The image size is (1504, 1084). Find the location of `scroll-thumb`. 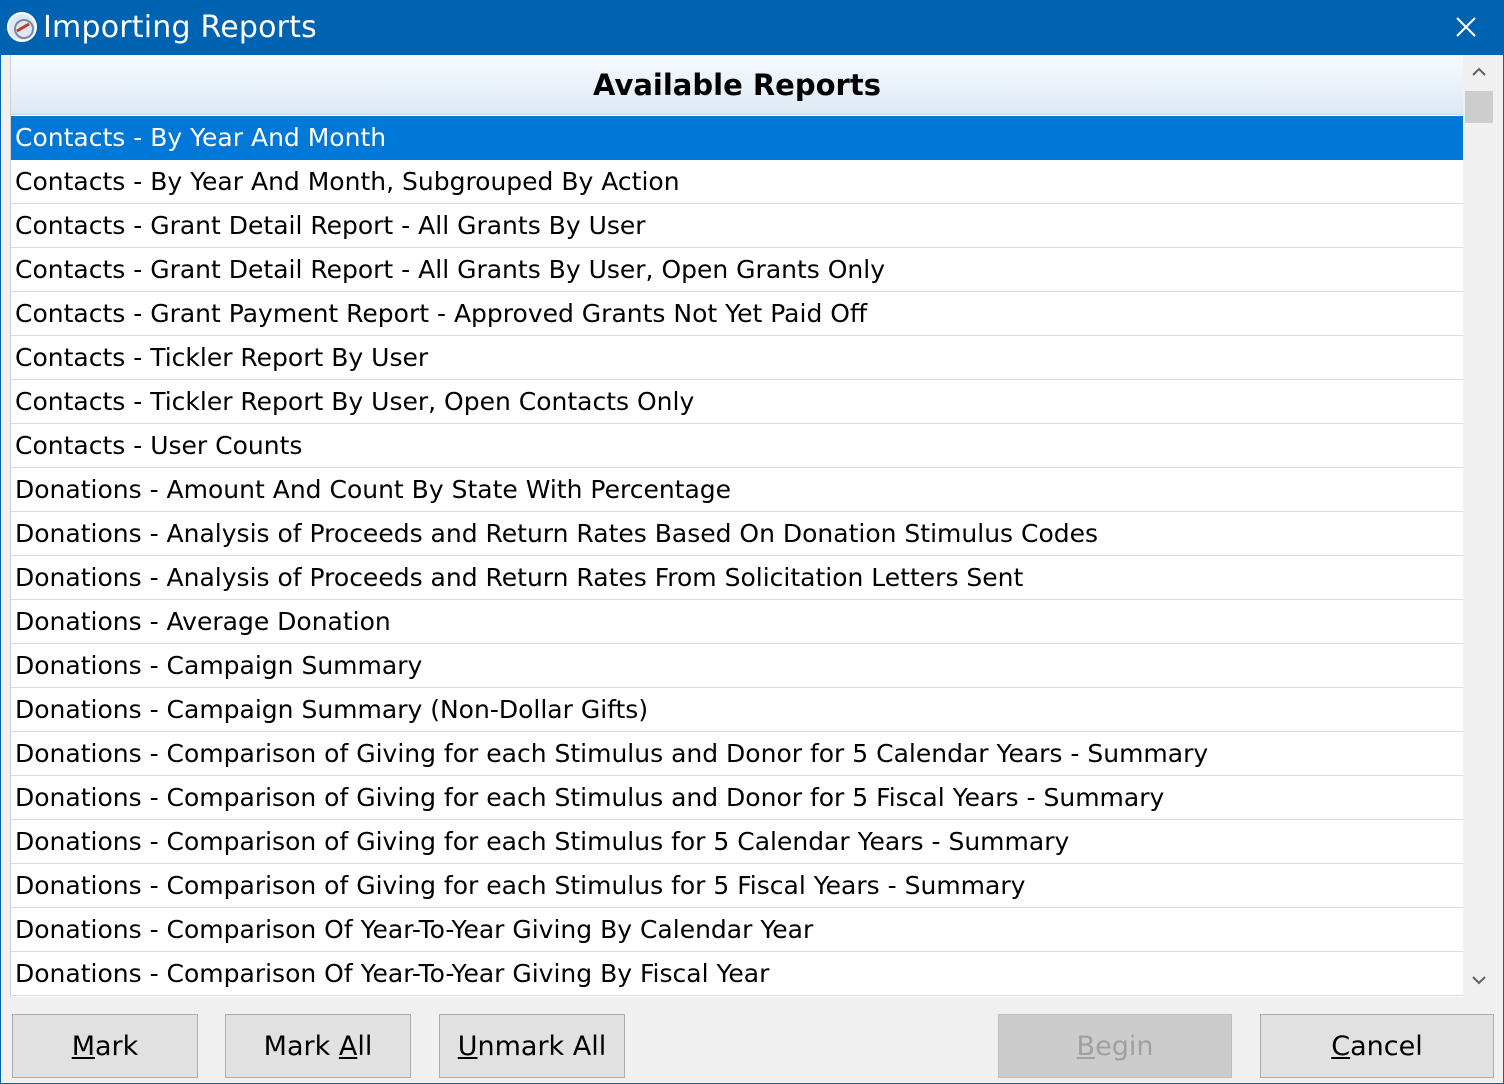

scroll-thumb is located at coordinates (1479, 107).